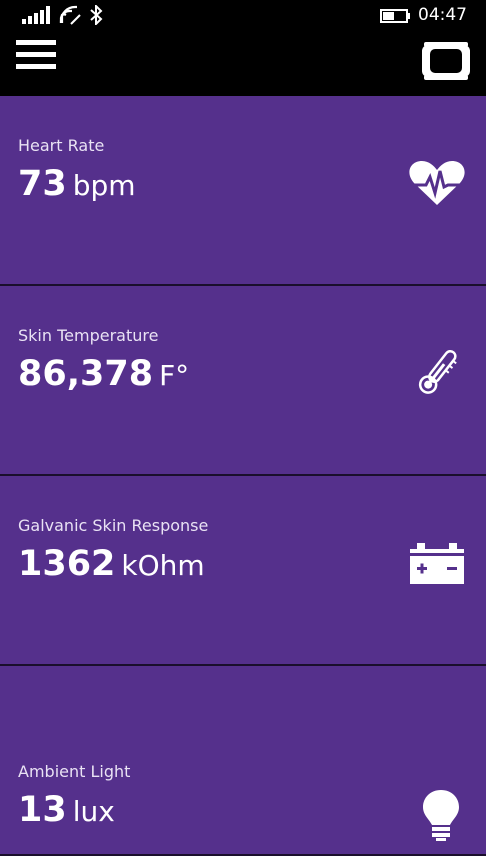  Describe the element at coordinates (36, 15) in the screenshot. I see `signal-icon` at that location.